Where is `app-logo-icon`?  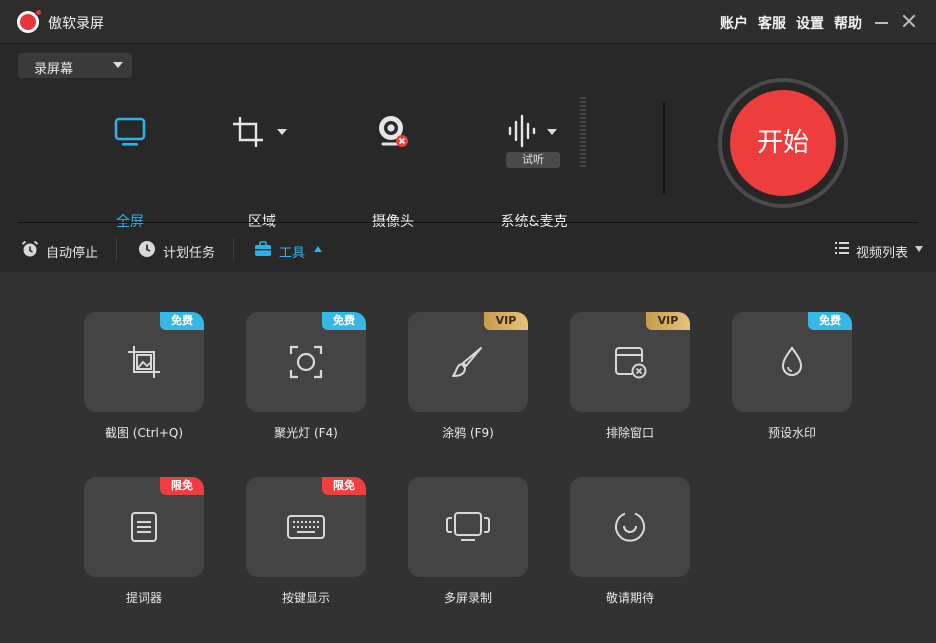
app-logo-icon is located at coordinates (29, 21).